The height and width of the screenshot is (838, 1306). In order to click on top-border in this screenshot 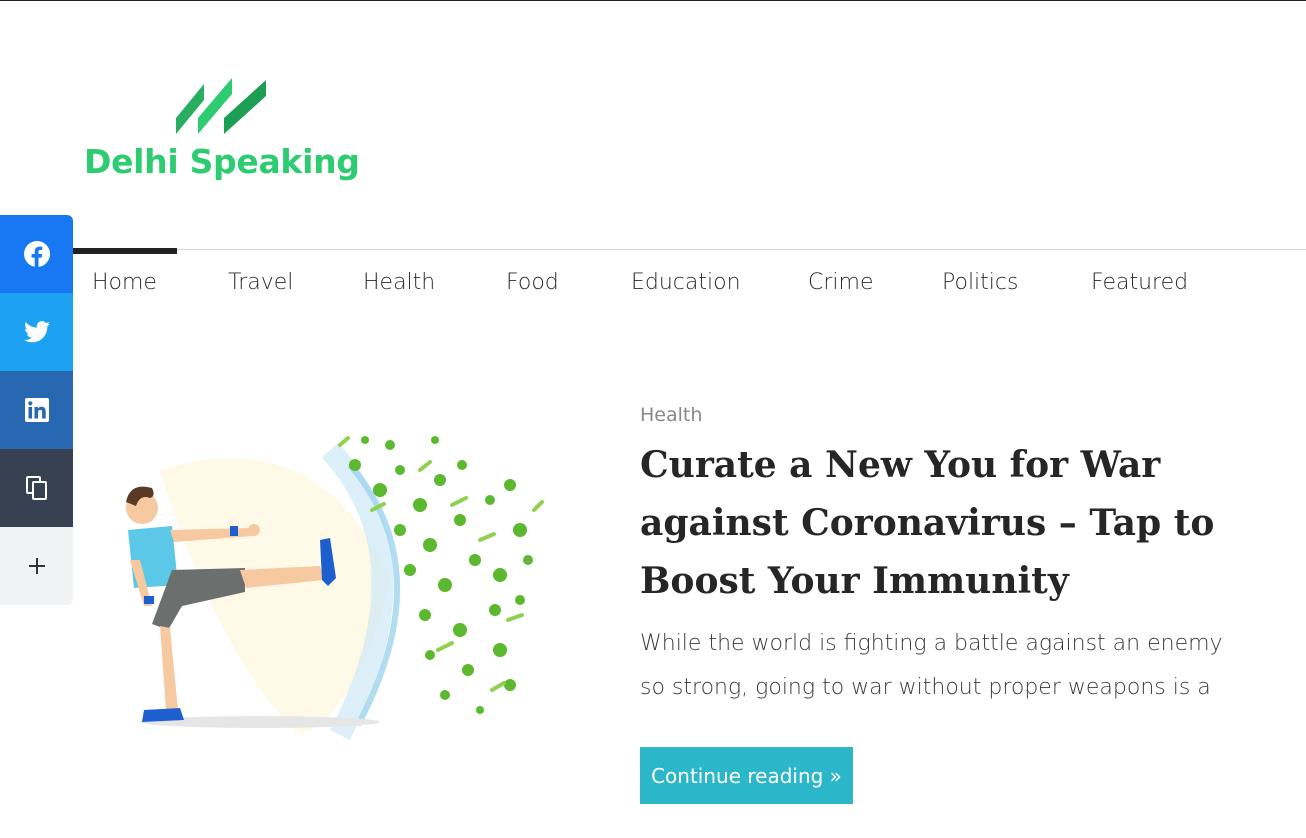, I will do `click(653, 0)`.